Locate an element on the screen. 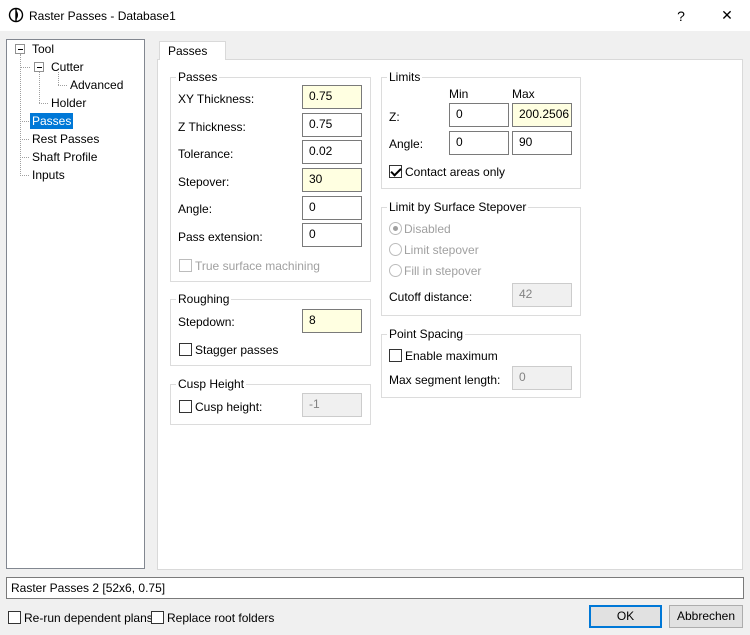 The image size is (750, 635). tolerance-label: Tolerance: is located at coordinates (206, 154).